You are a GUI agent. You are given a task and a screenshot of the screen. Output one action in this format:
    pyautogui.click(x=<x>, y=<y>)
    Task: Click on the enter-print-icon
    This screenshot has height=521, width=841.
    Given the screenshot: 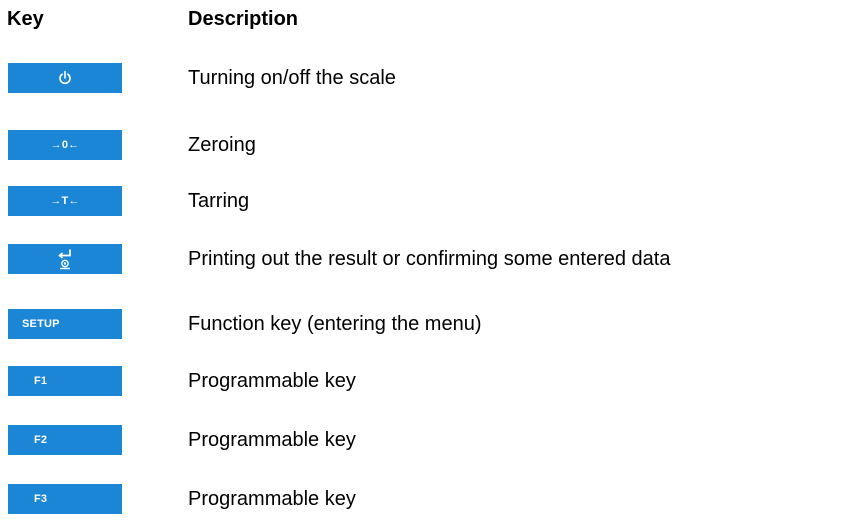 What is the action you would take?
    pyautogui.click(x=64, y=259)
    